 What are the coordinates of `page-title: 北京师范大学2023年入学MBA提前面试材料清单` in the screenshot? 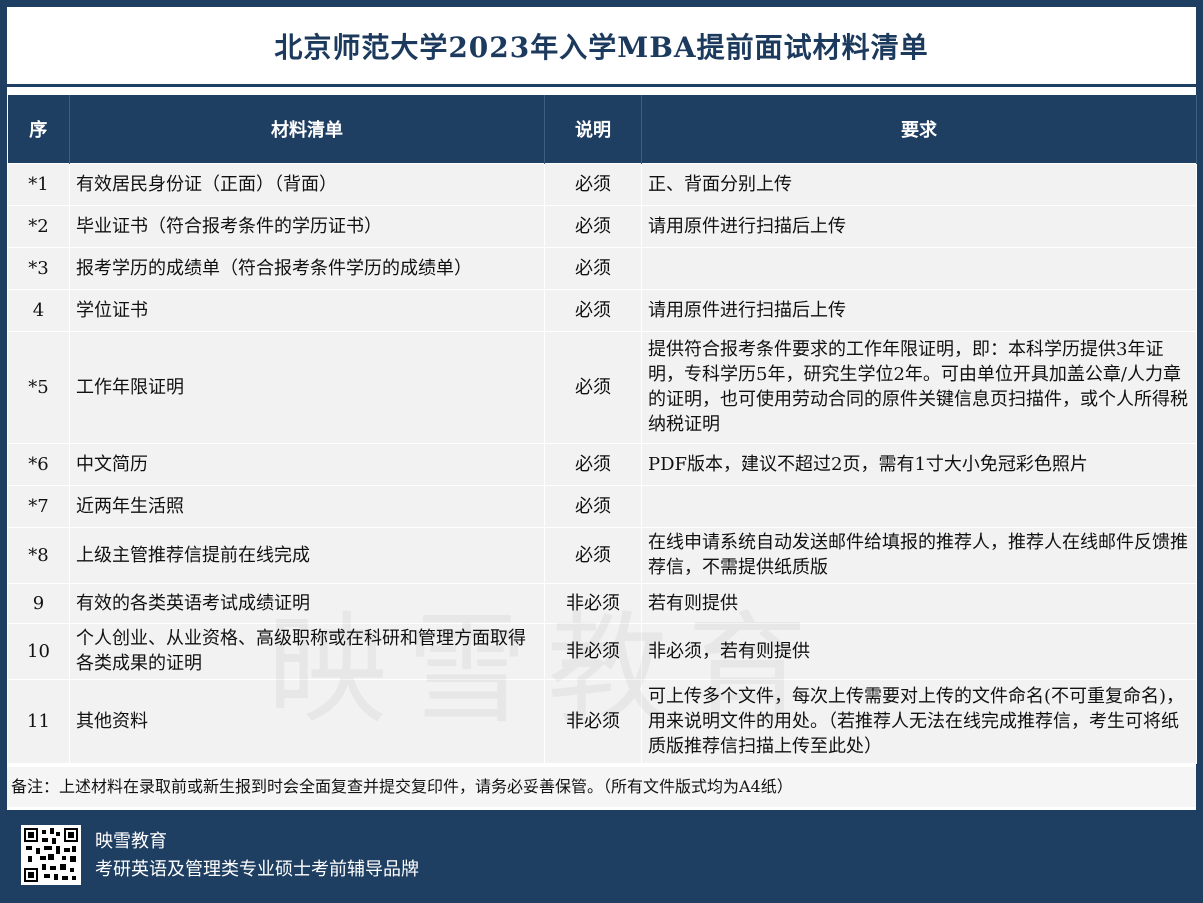 It's located at (601, 47).